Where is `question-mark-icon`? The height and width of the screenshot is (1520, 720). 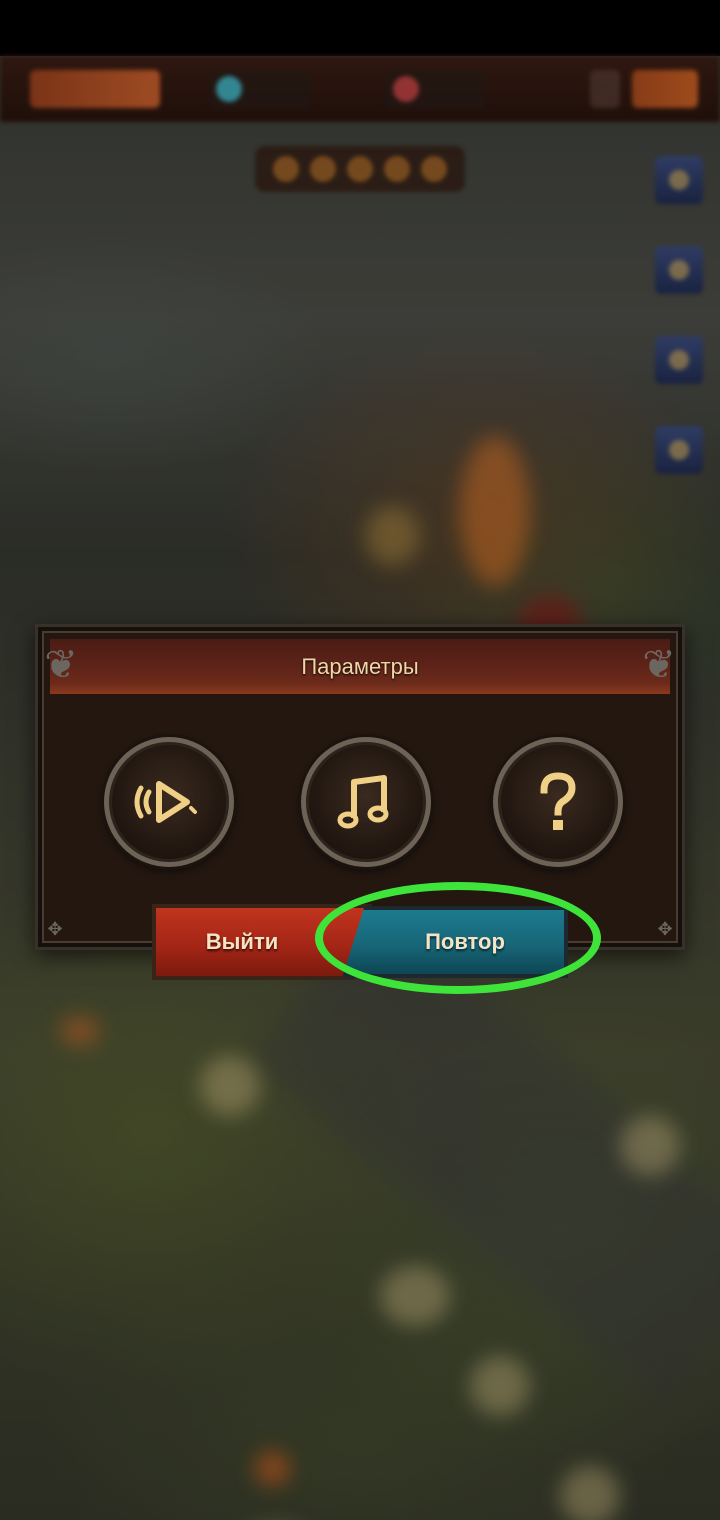
question-mark-icon is located at coordinates (558, 801).